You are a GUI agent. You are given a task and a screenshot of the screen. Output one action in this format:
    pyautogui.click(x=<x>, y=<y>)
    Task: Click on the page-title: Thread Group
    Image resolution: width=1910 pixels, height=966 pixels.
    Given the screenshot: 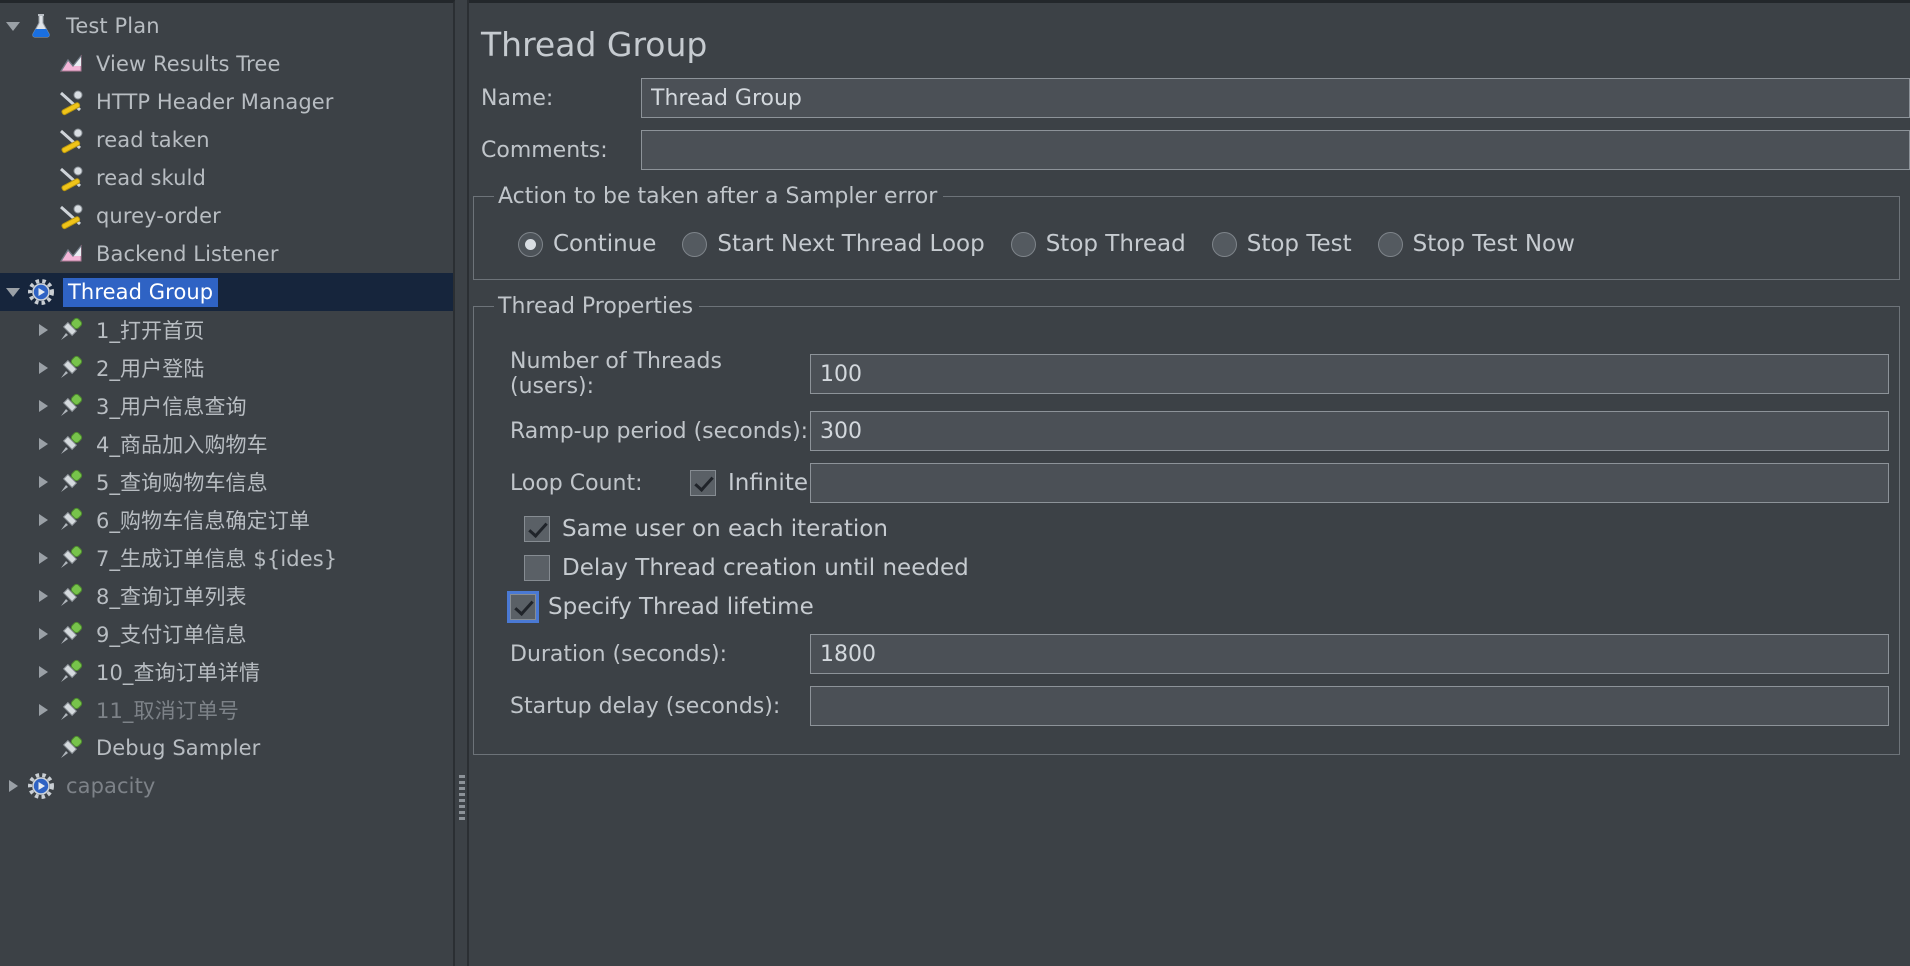 What is the action you would take?
    pyautogui.click(x=594, y=44)
    